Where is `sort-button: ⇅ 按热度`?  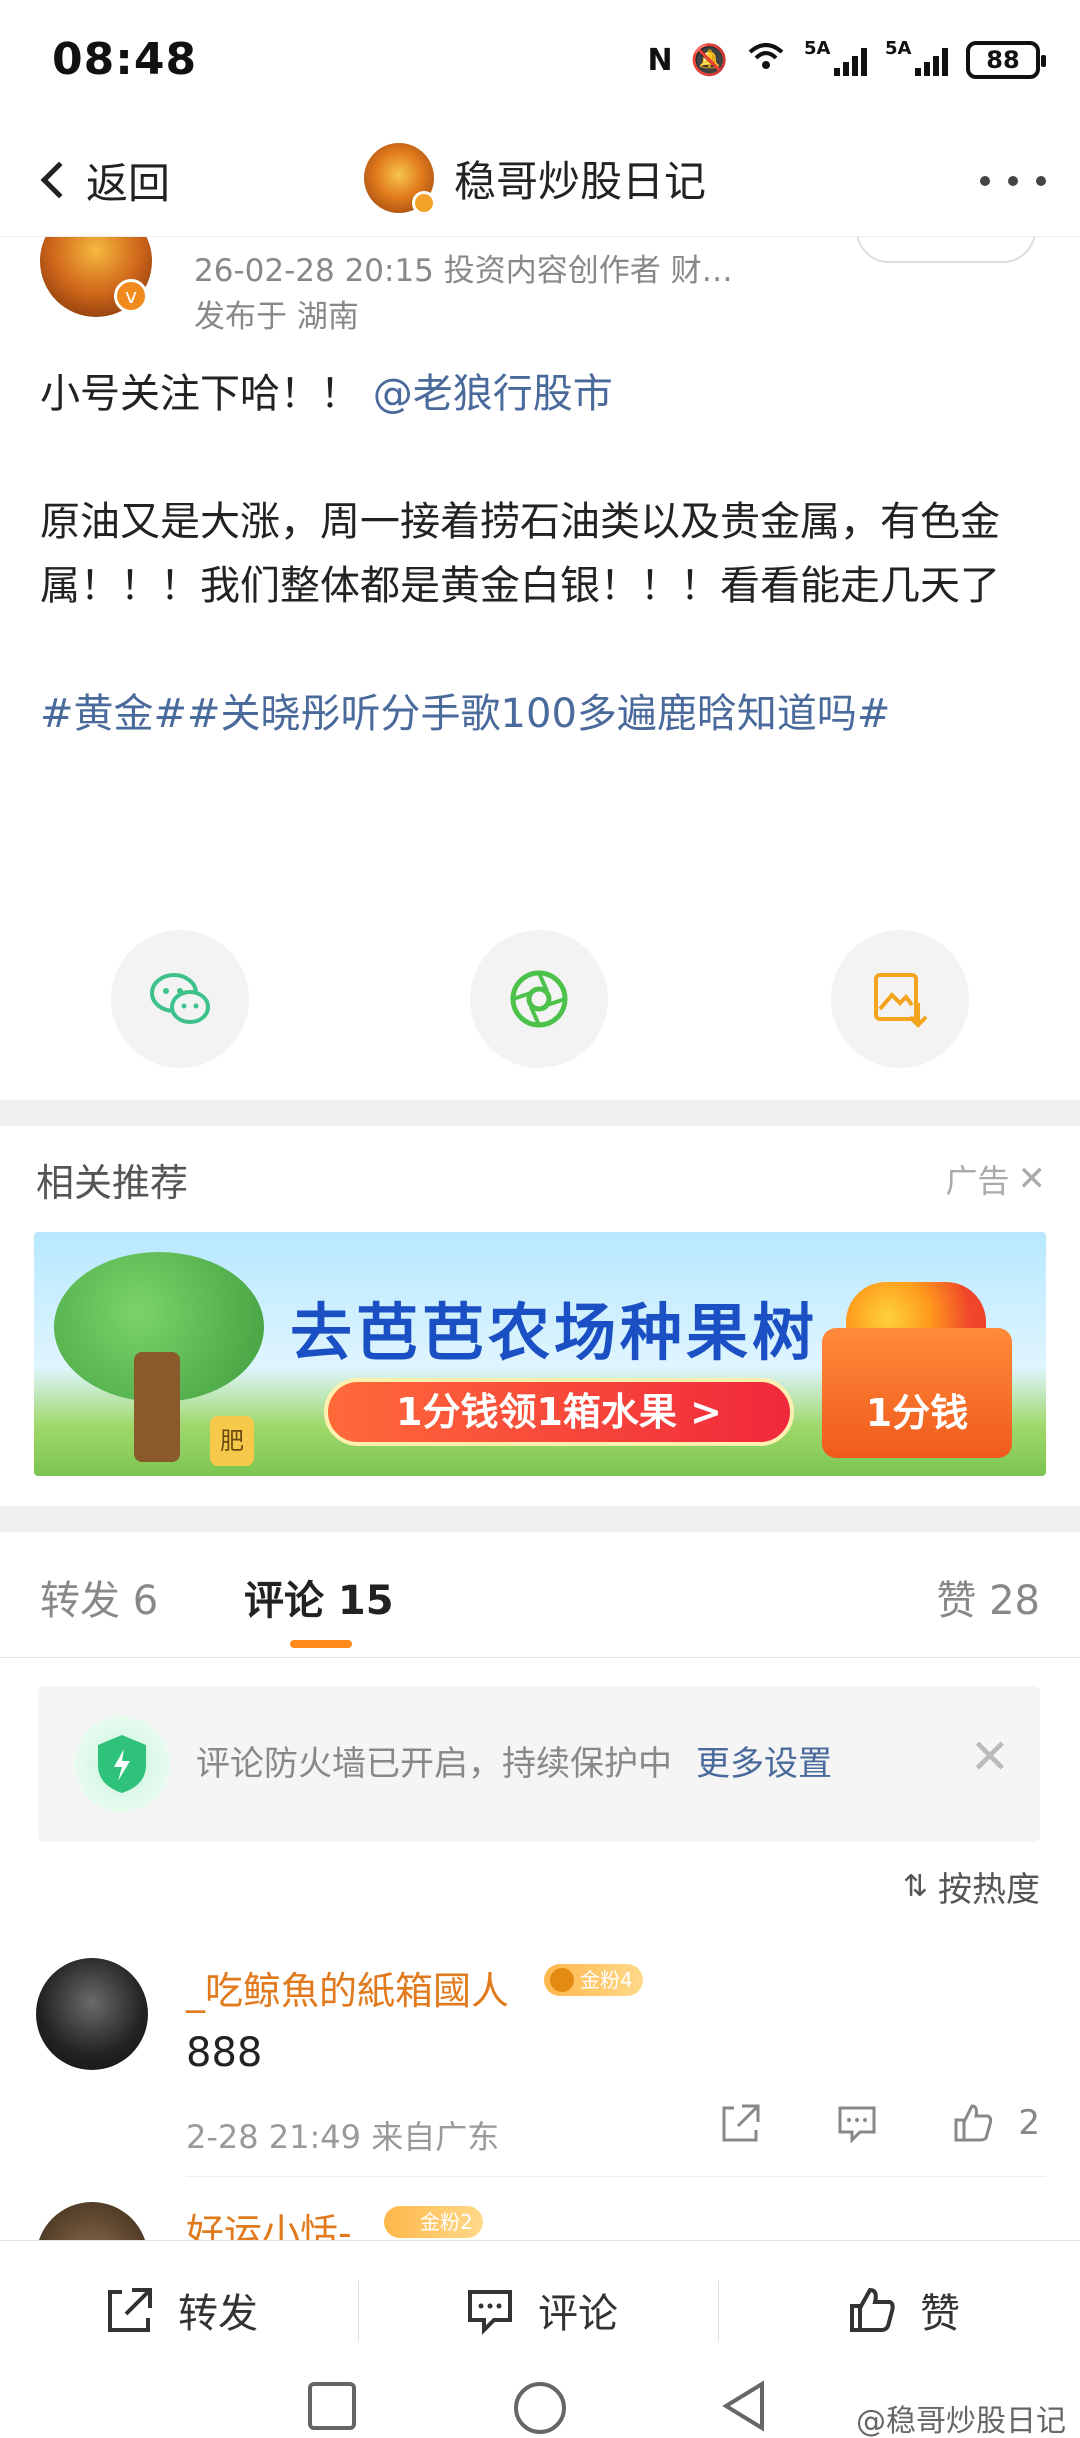 sort-button: ⇅ 按热度 is located at coordinates (971, 1886).